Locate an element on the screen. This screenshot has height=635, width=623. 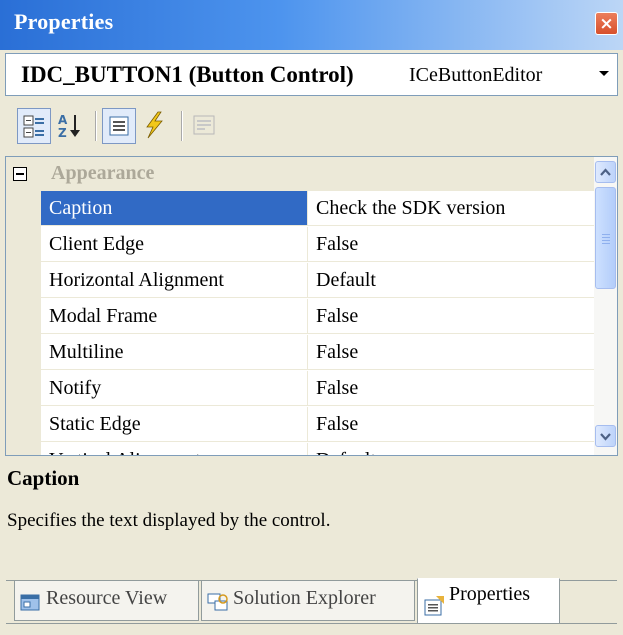
scroll-up-button is located at coordinates (605, 172).